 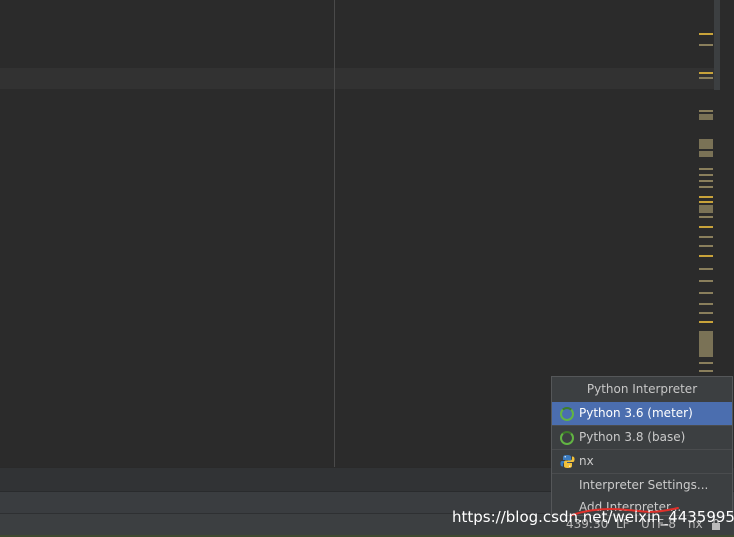 I want to click on interpreter-item-python-3-8: Python 3.8 (base), so click(x=642, y=437).